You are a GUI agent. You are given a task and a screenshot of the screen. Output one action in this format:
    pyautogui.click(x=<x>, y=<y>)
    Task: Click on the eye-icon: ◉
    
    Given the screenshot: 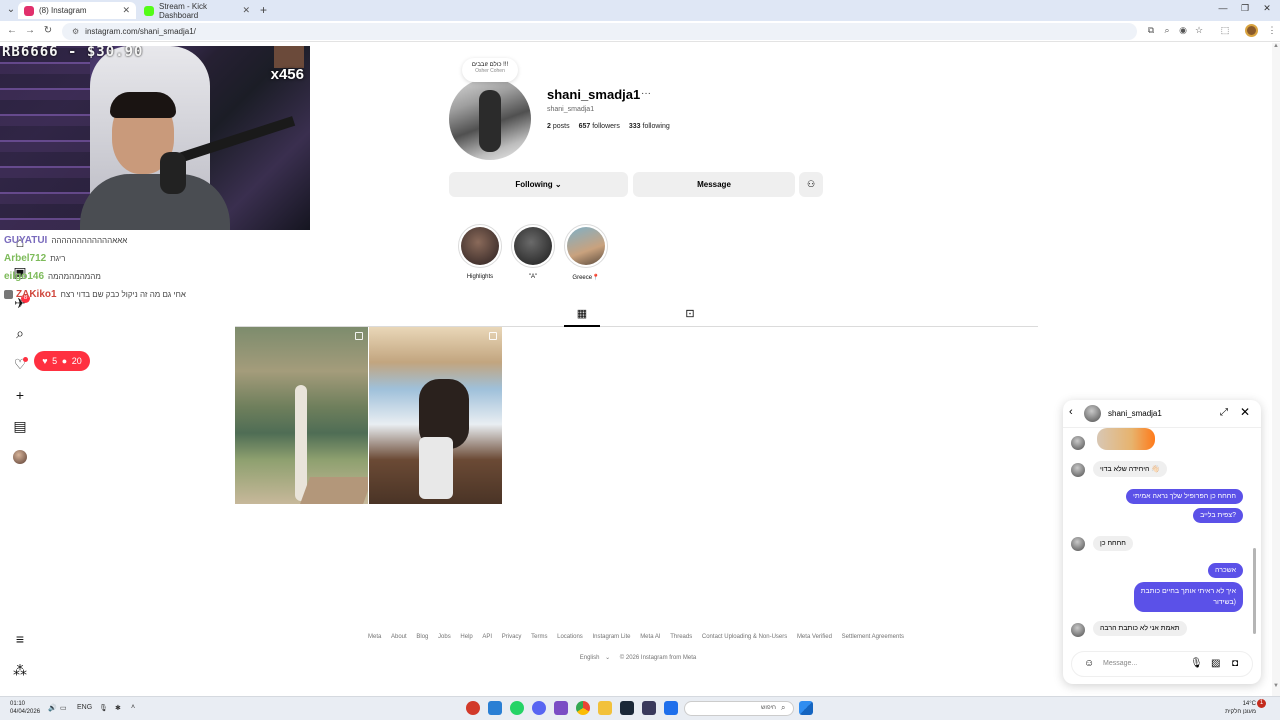 What is the action you would take?
    pyautogui.click(x=1183, y=30)
    